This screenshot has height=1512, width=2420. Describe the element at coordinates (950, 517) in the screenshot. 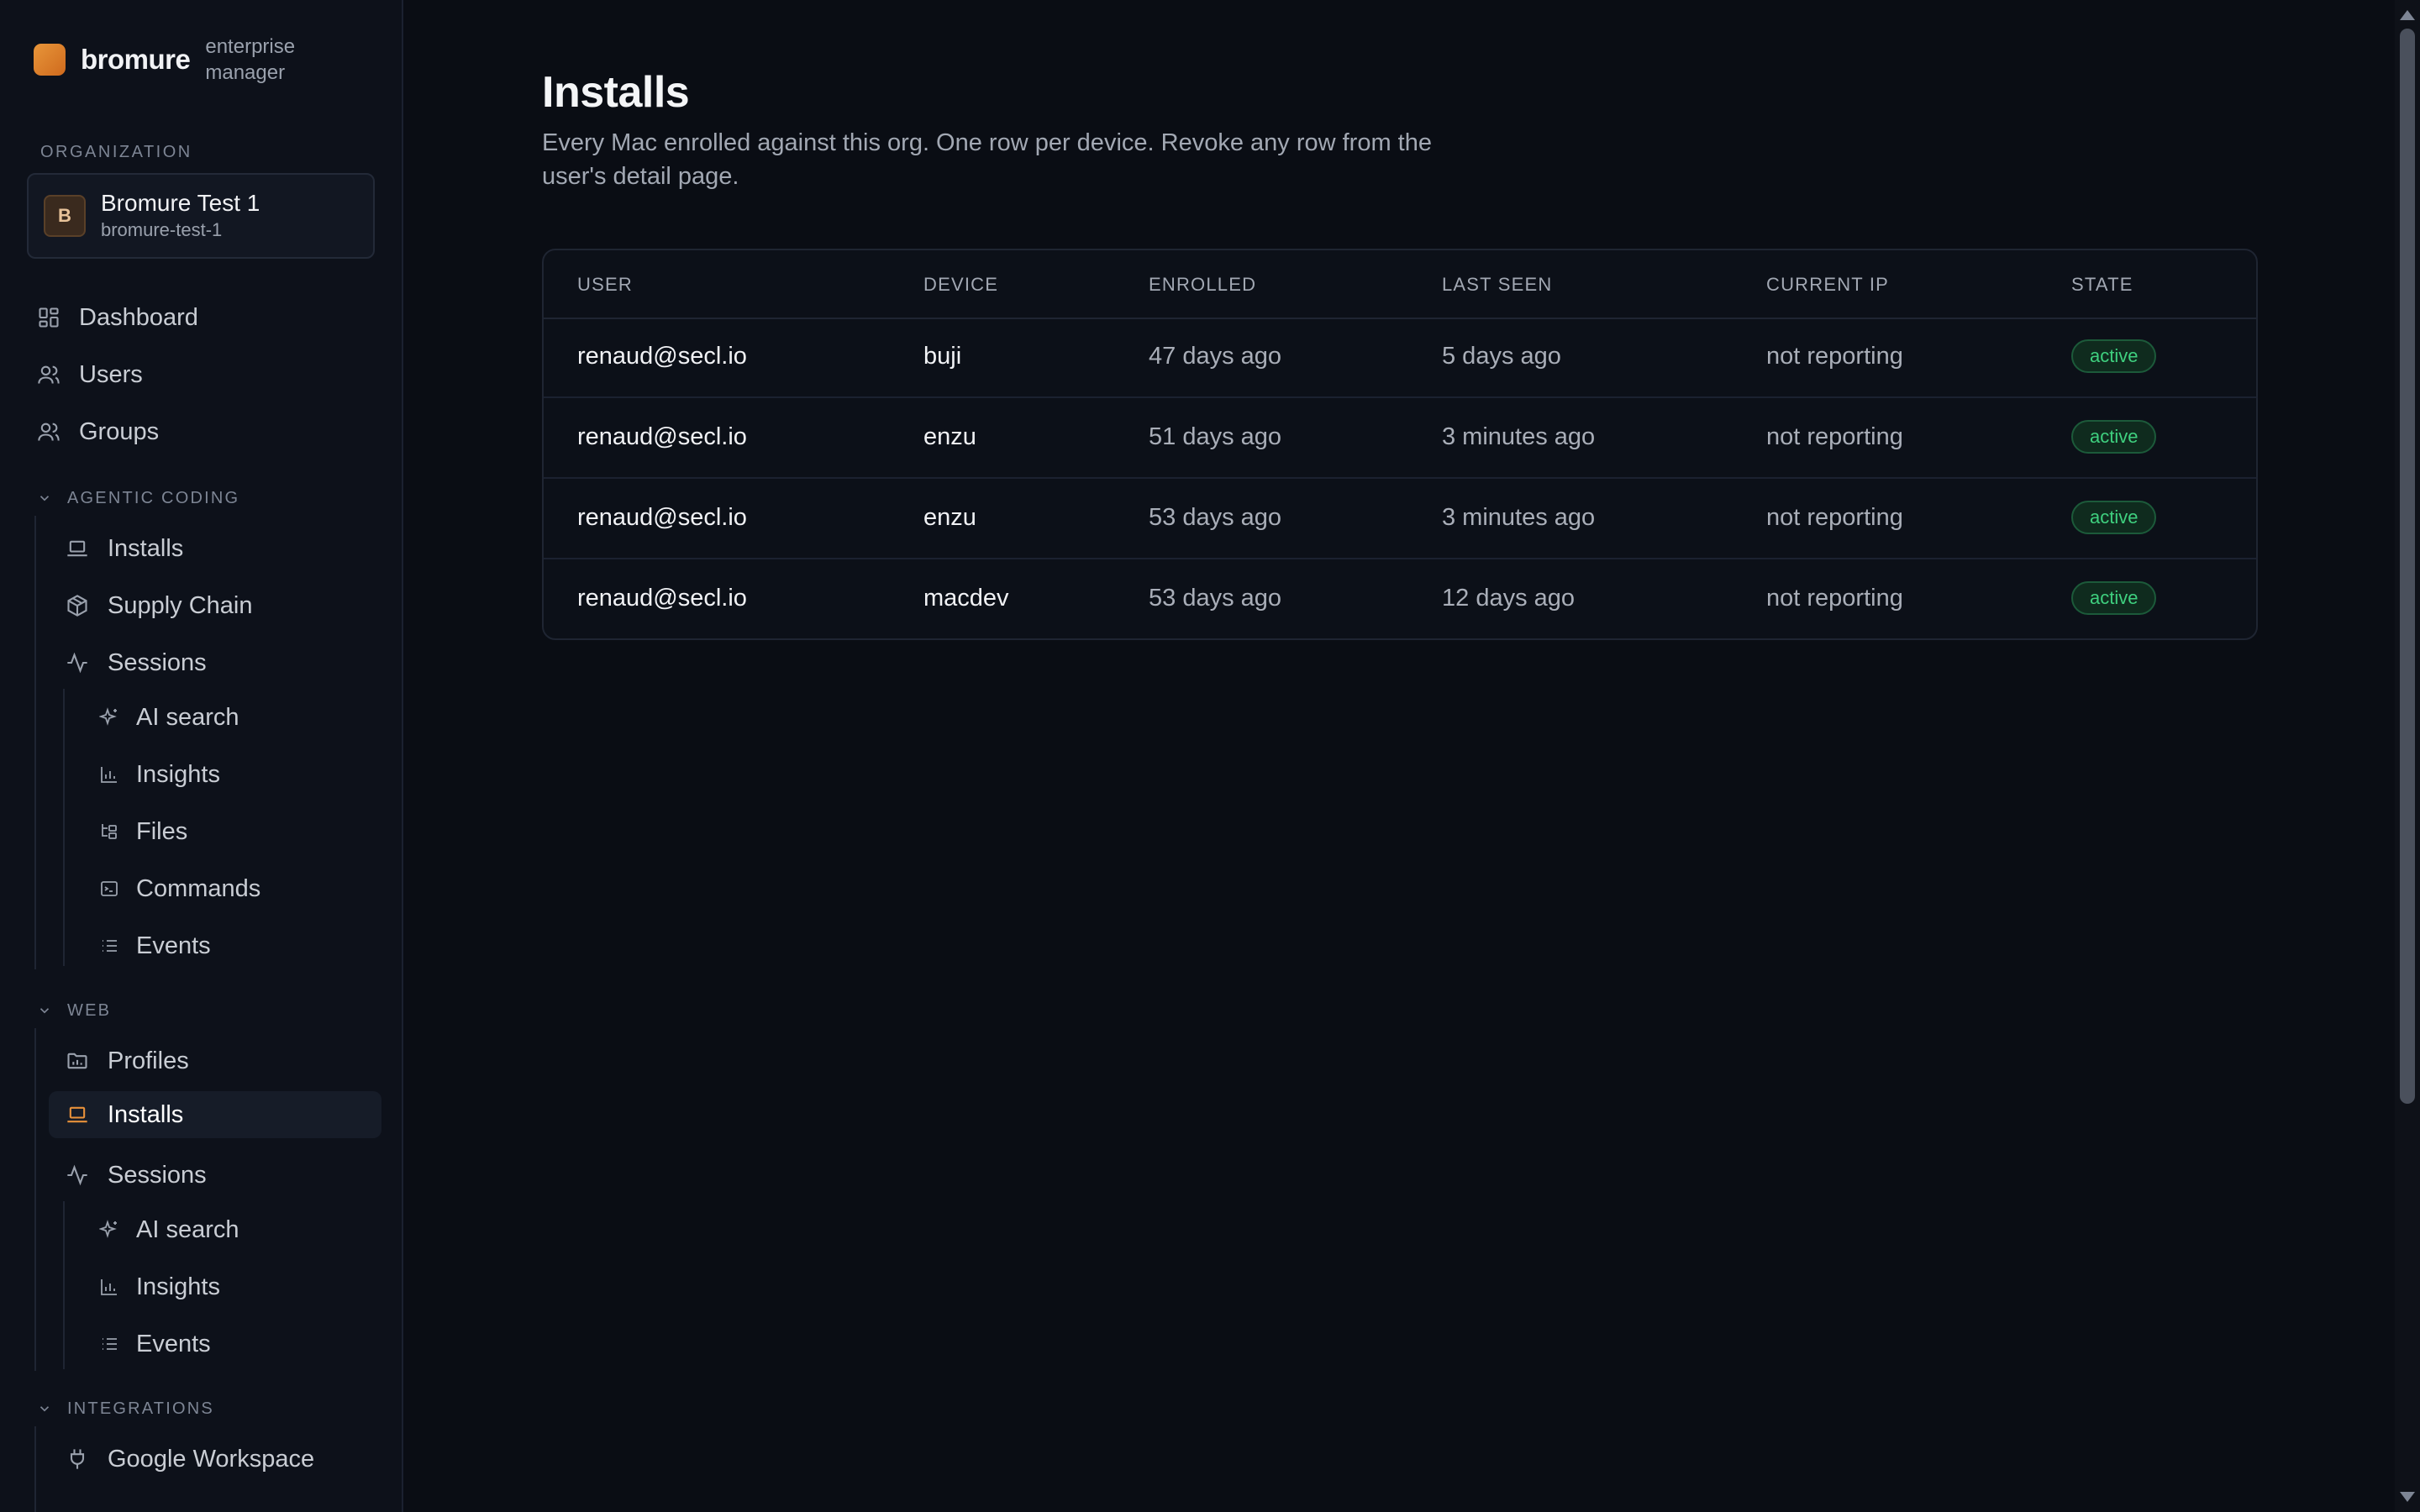

I see `cell-device: enzu` at that location.